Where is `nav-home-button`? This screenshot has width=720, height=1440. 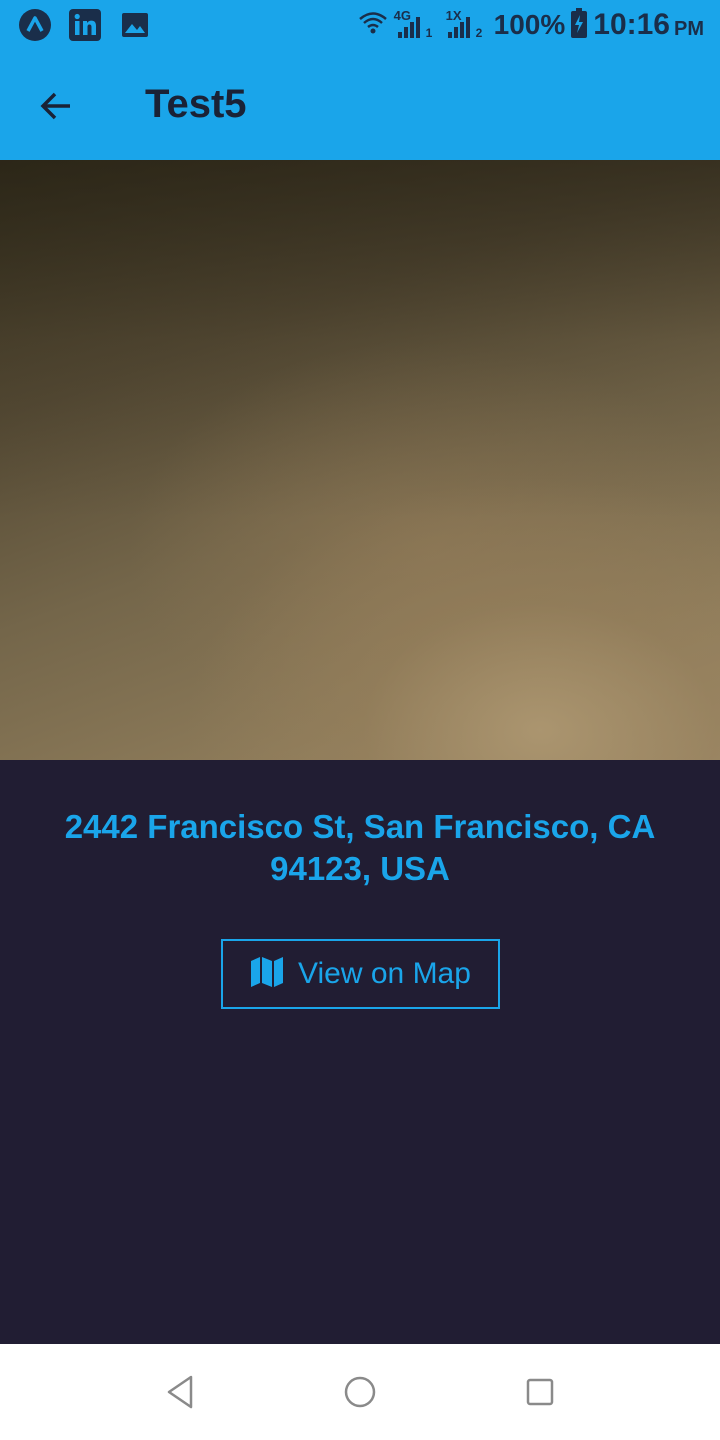
nav-home-button is located at coordinates (360, 1392).